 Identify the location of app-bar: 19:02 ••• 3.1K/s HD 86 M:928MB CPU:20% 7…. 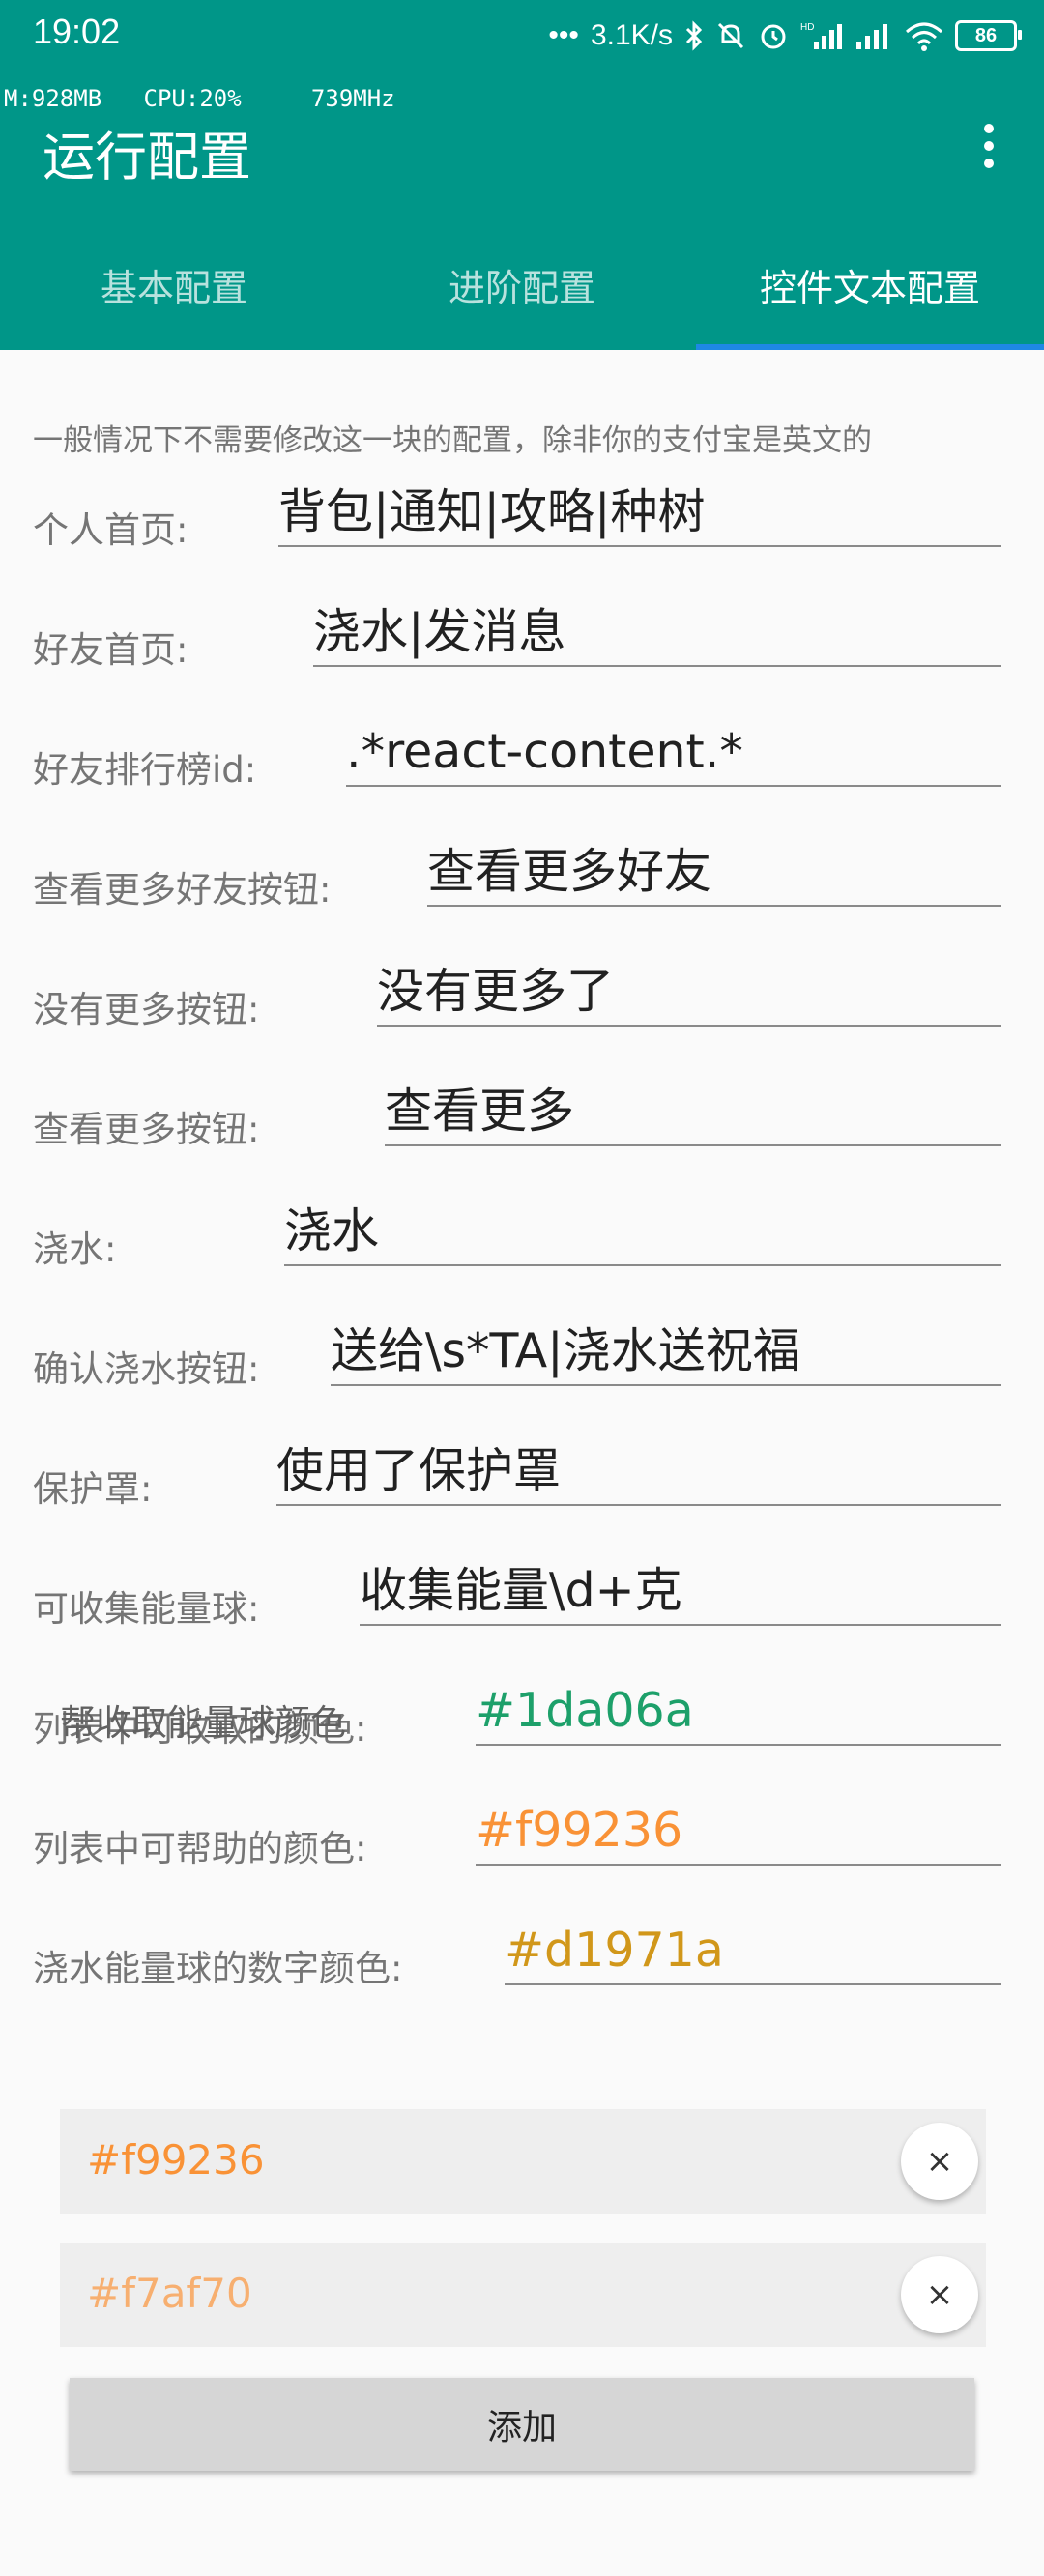
(522, 175).